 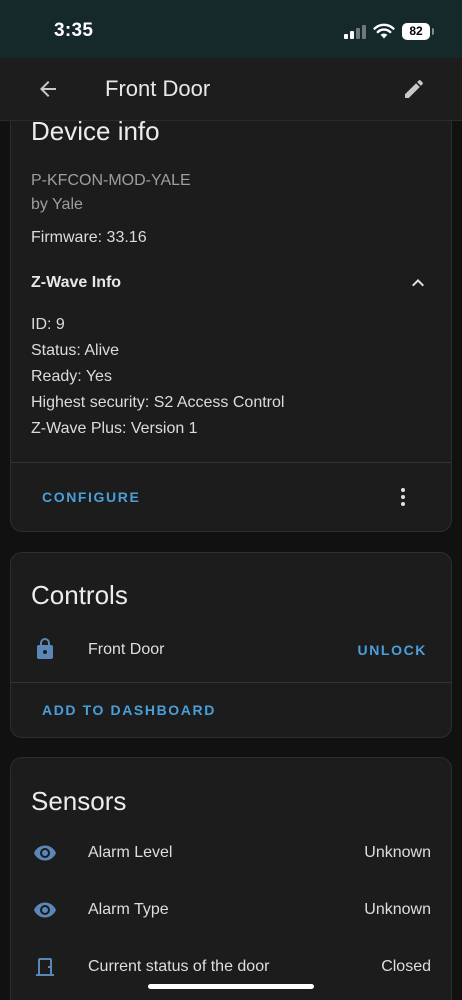 I want to click on configure-button: CONFIGURE, so click(x=91, y=497).